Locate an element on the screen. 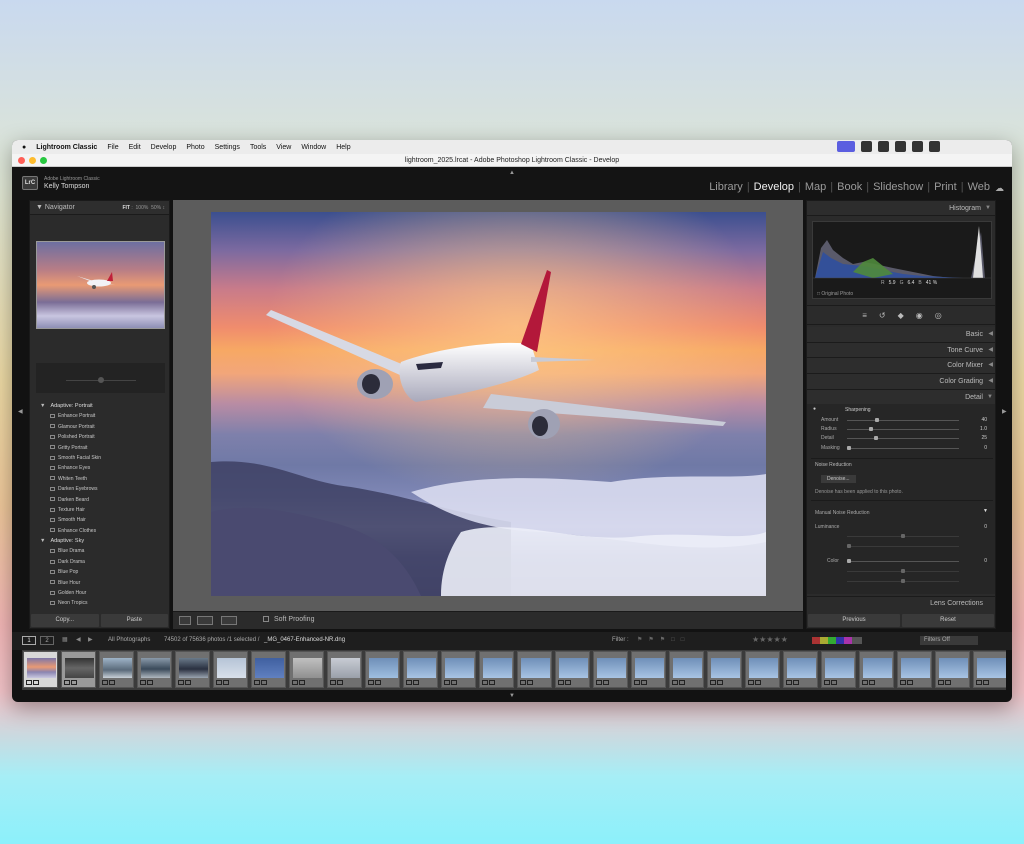 Image resolution: width=1024 pixels, height=844 pixels. masking-knob is located at coordinates (849, 448).